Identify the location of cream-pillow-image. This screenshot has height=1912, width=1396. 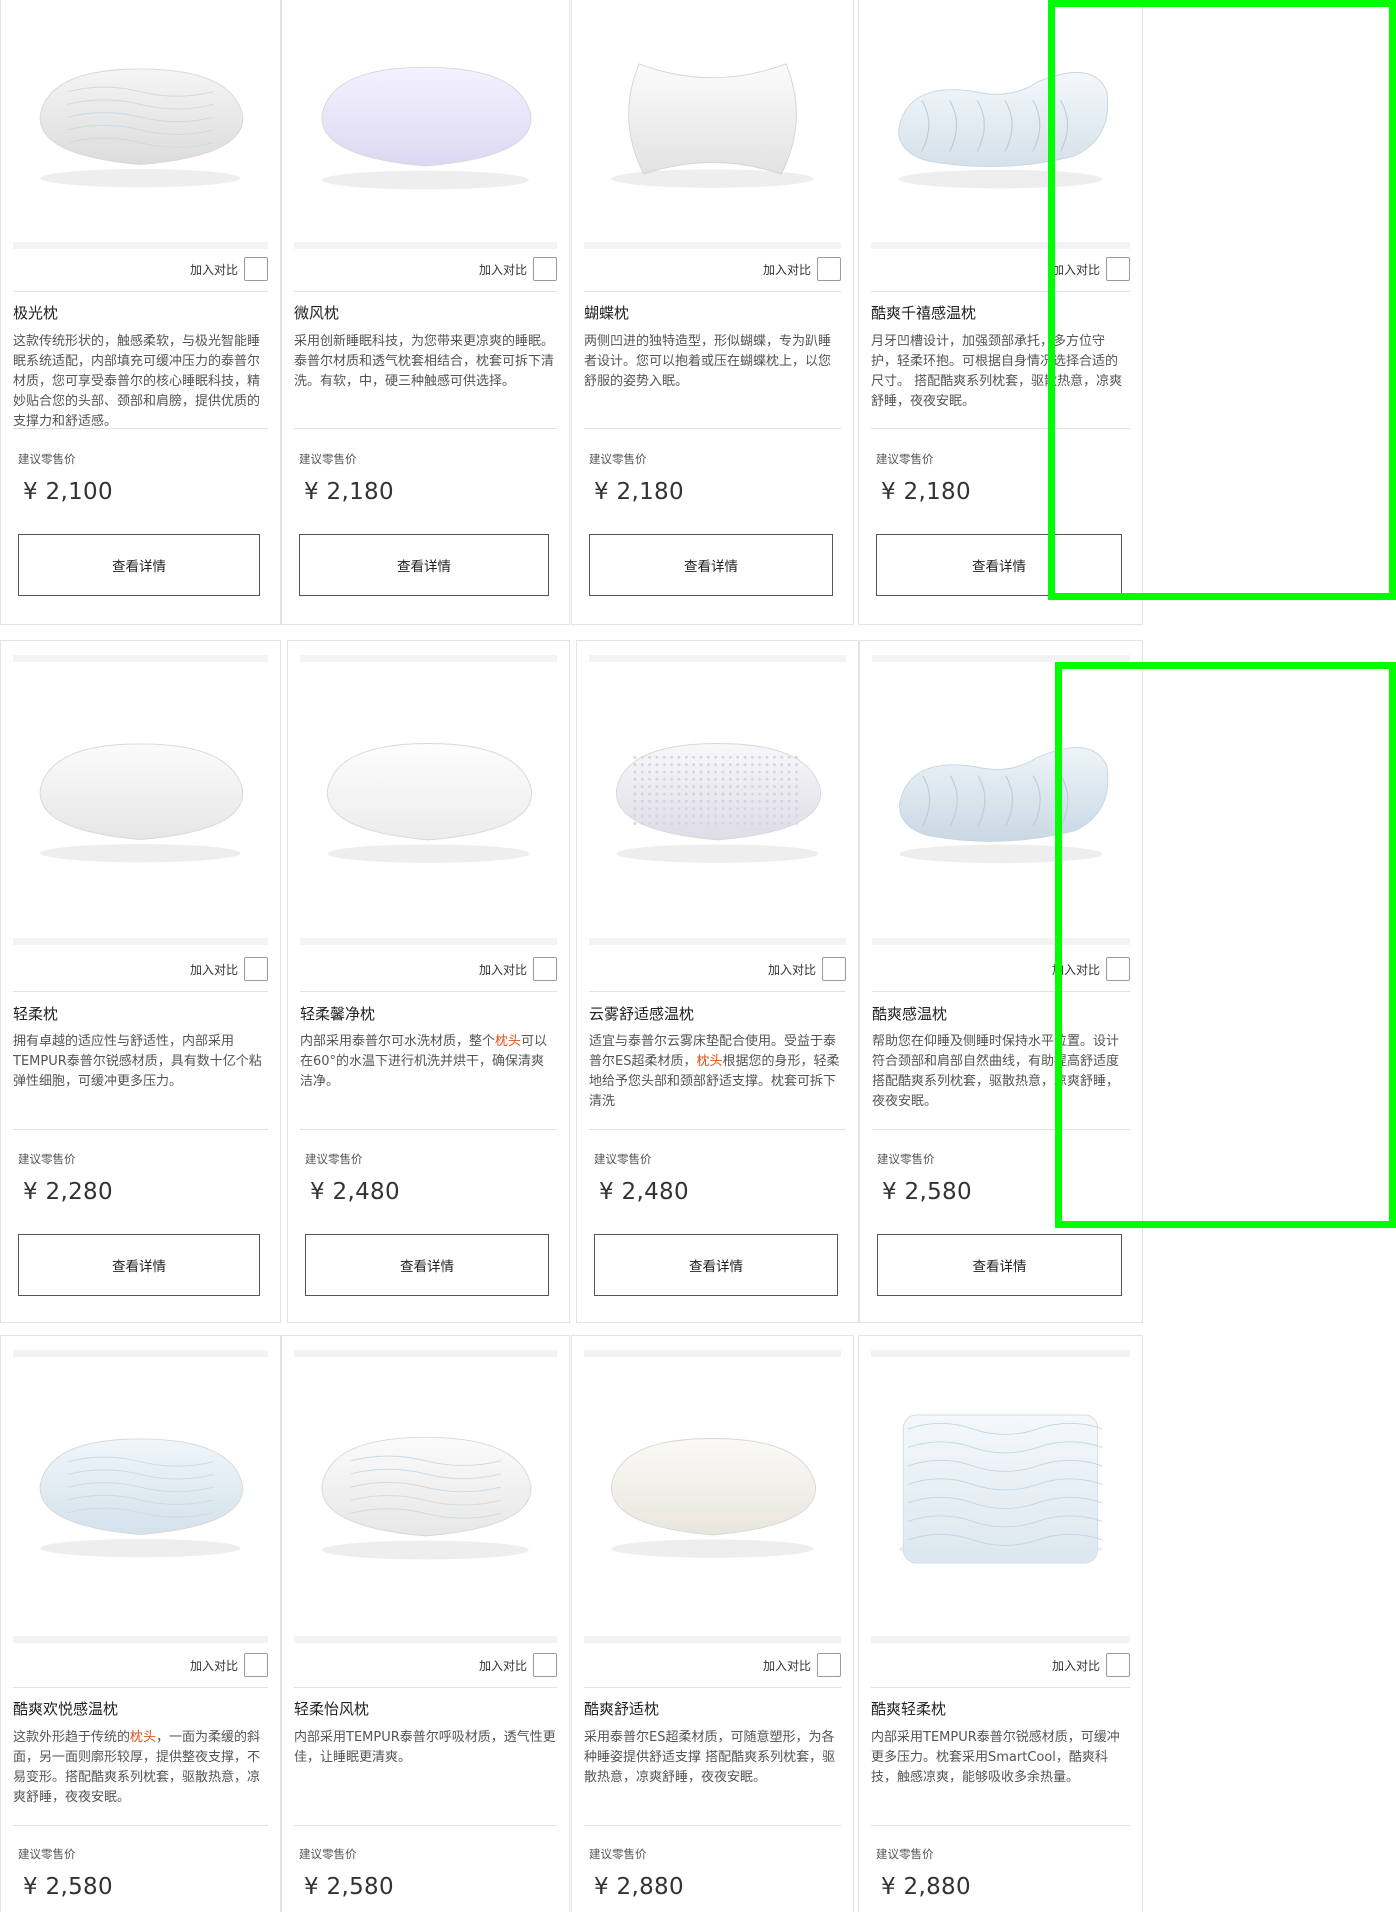
(712, 1489).